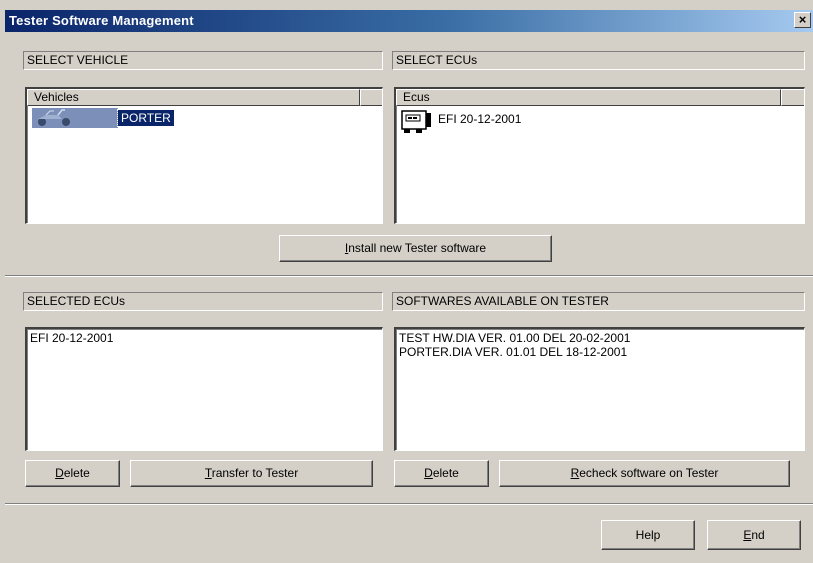 This screenshot has height=563, width=813. I want to click on software-item: TEST HW.DIA VER. 01.00 DEL 20-02-2001, so click(514, 338).